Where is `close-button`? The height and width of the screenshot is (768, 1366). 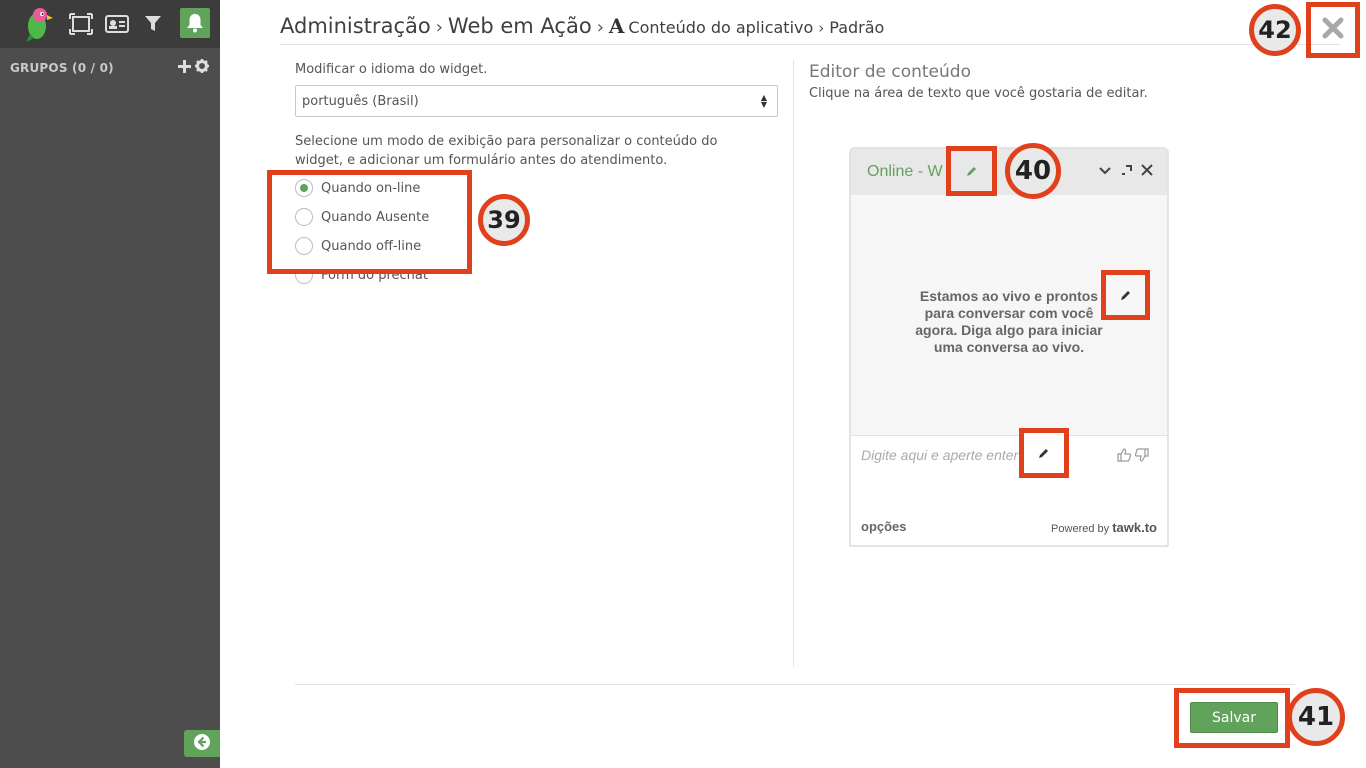
close-button is located at coordinates (1333, 30).